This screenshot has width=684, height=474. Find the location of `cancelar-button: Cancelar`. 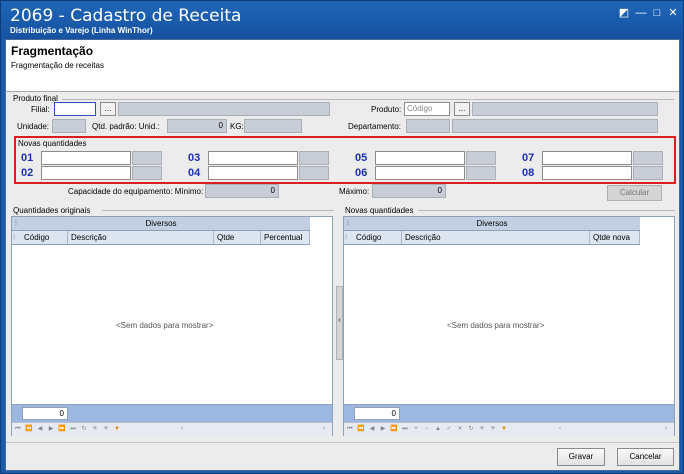

cancelar-button: Cancelar is located at coordinates (645, 457).